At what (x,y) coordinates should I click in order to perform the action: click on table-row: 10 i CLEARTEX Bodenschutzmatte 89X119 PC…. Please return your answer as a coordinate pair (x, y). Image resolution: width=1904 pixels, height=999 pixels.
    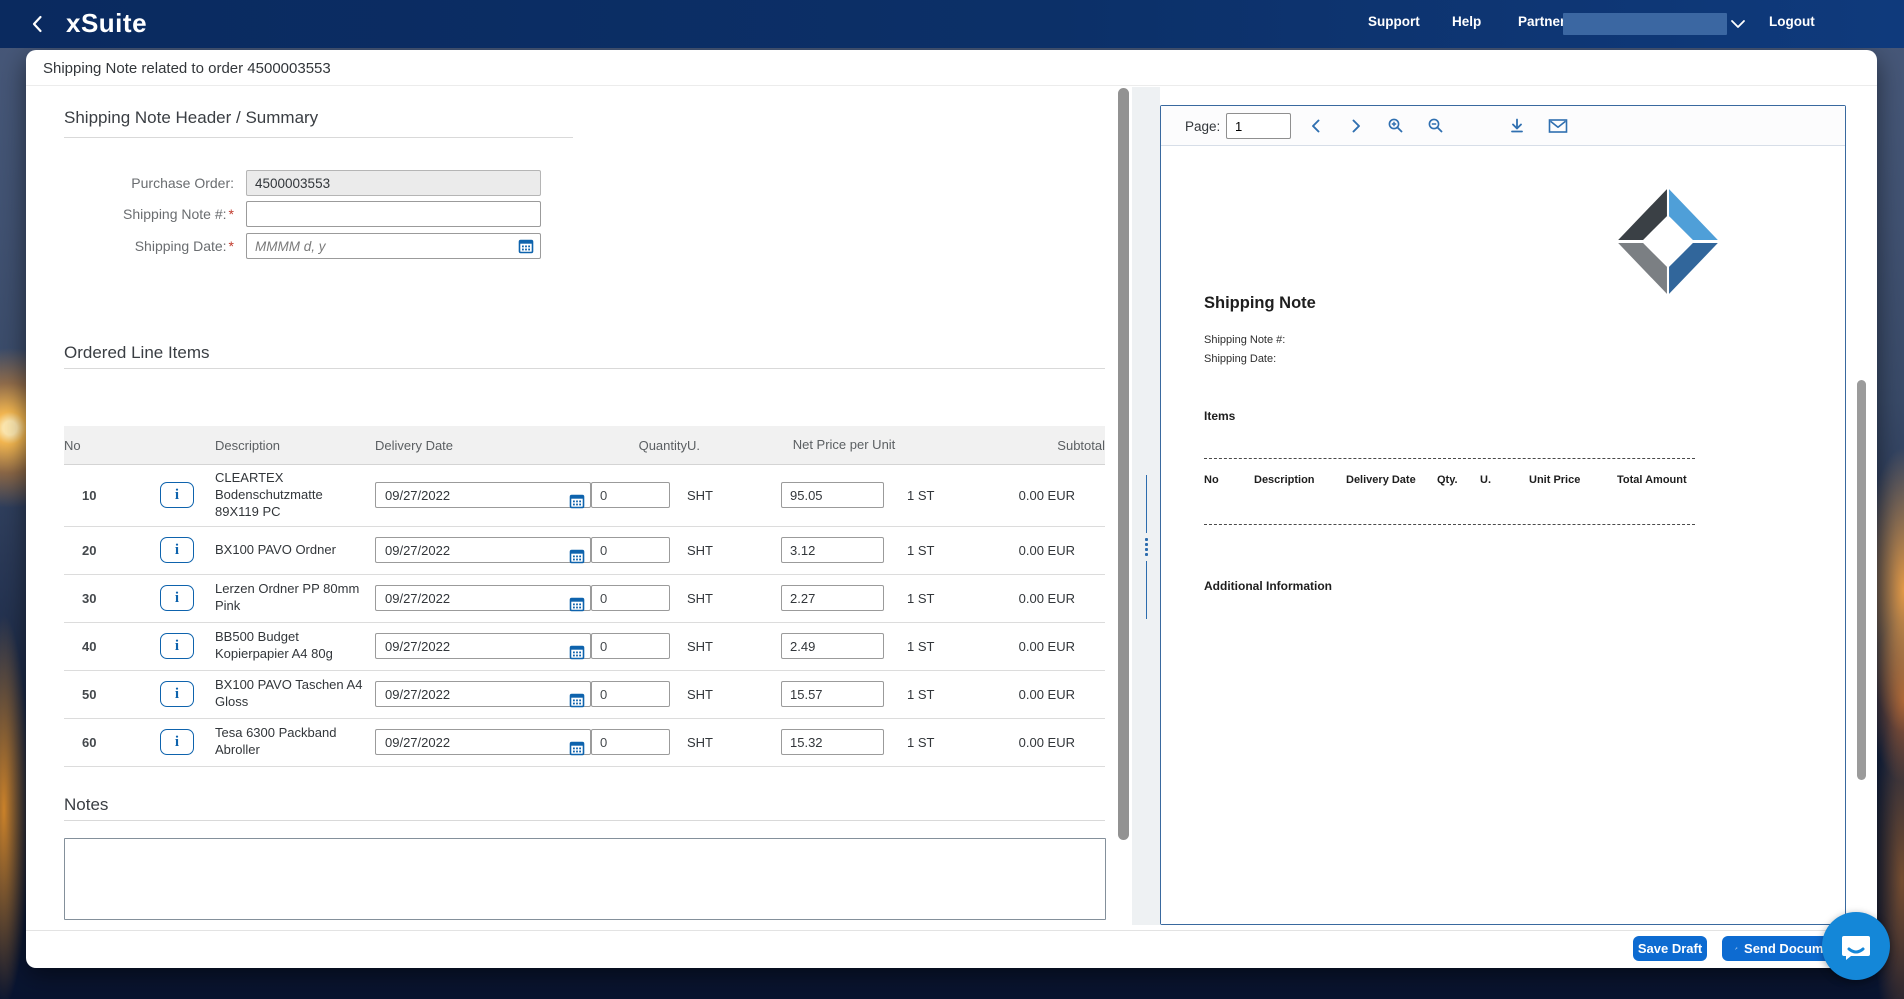
    Looking at the image, I should click on (584, 496).